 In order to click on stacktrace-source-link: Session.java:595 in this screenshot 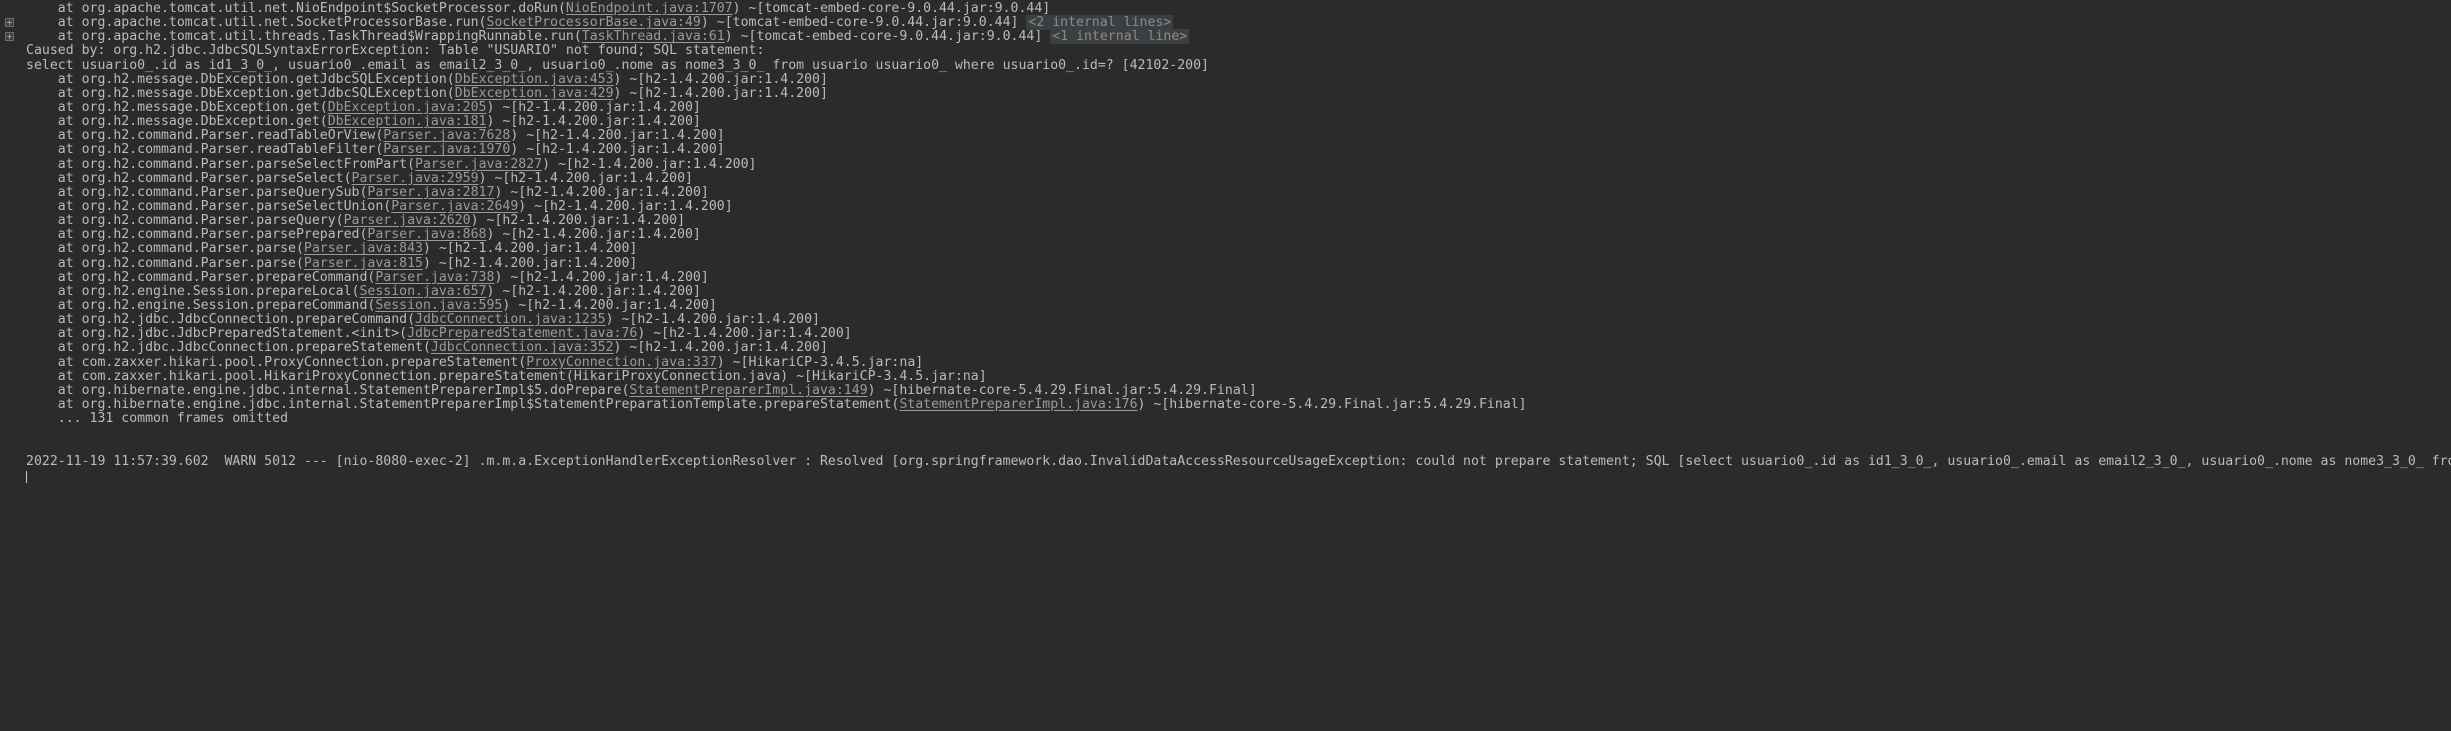, I will do `click(438, 305)`.